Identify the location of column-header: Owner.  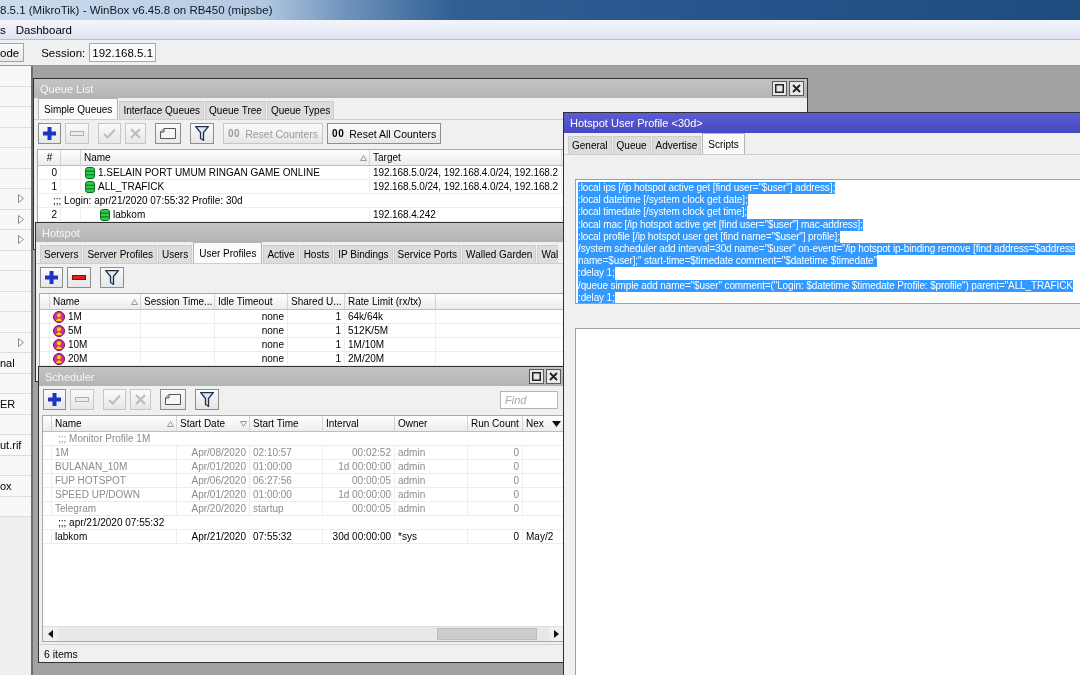
(431, 423).